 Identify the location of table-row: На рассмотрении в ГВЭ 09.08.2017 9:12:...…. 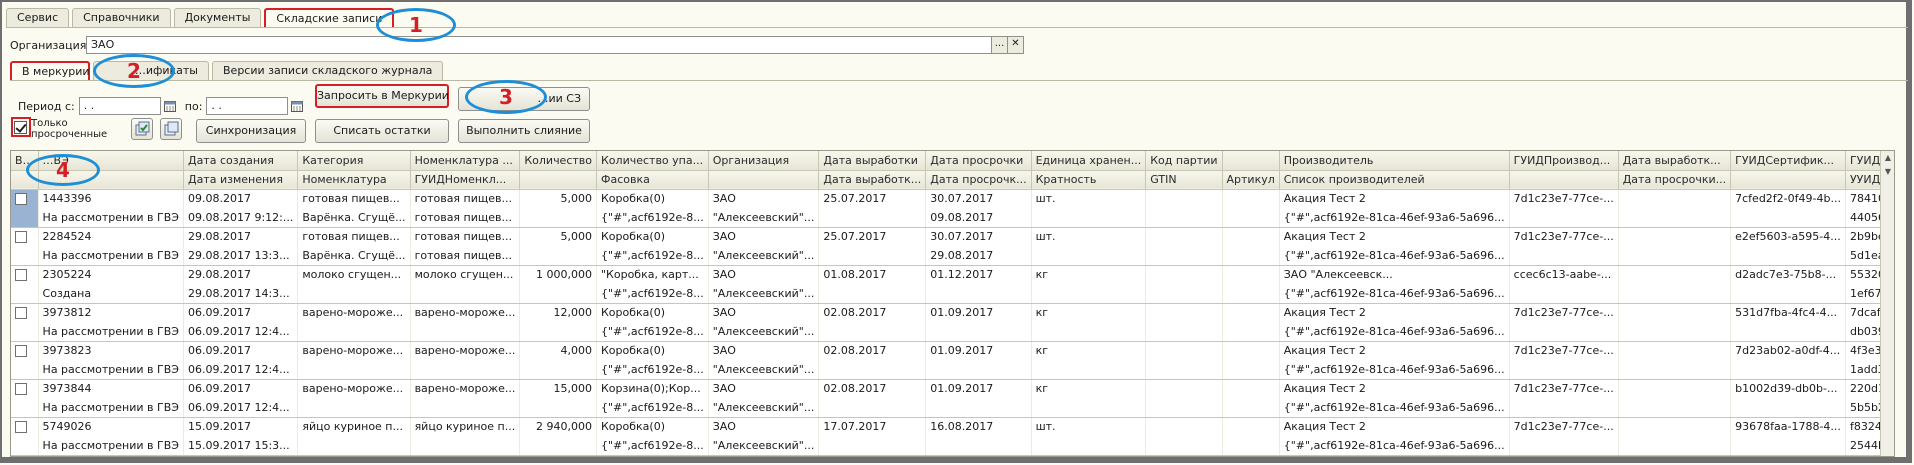
(952, 218).